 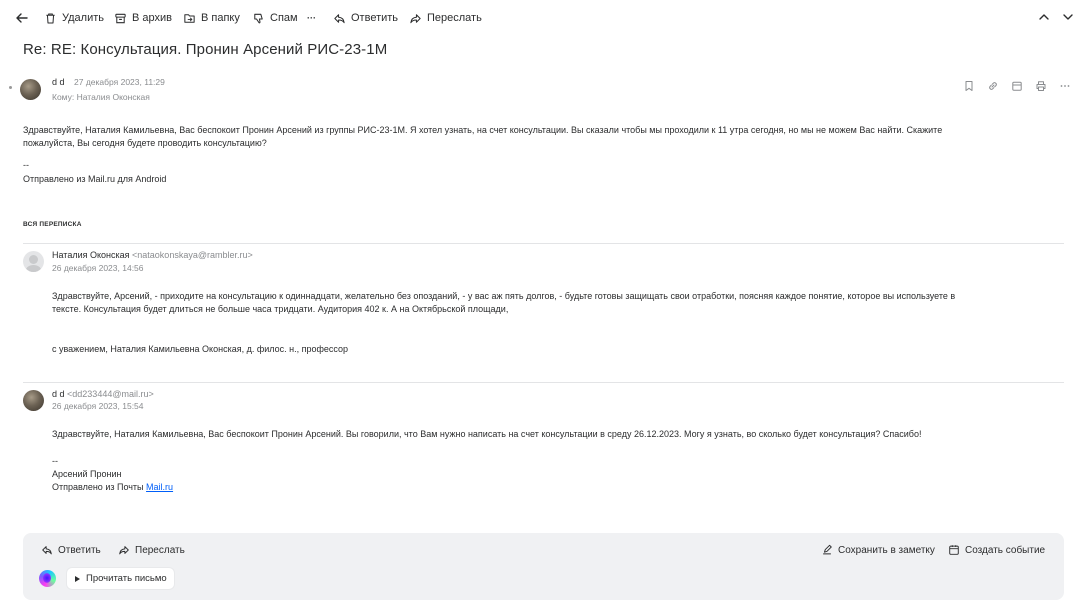 I want to click on thread-date: 26 декабря 2023, 14:56, so click(x=98, y=268).